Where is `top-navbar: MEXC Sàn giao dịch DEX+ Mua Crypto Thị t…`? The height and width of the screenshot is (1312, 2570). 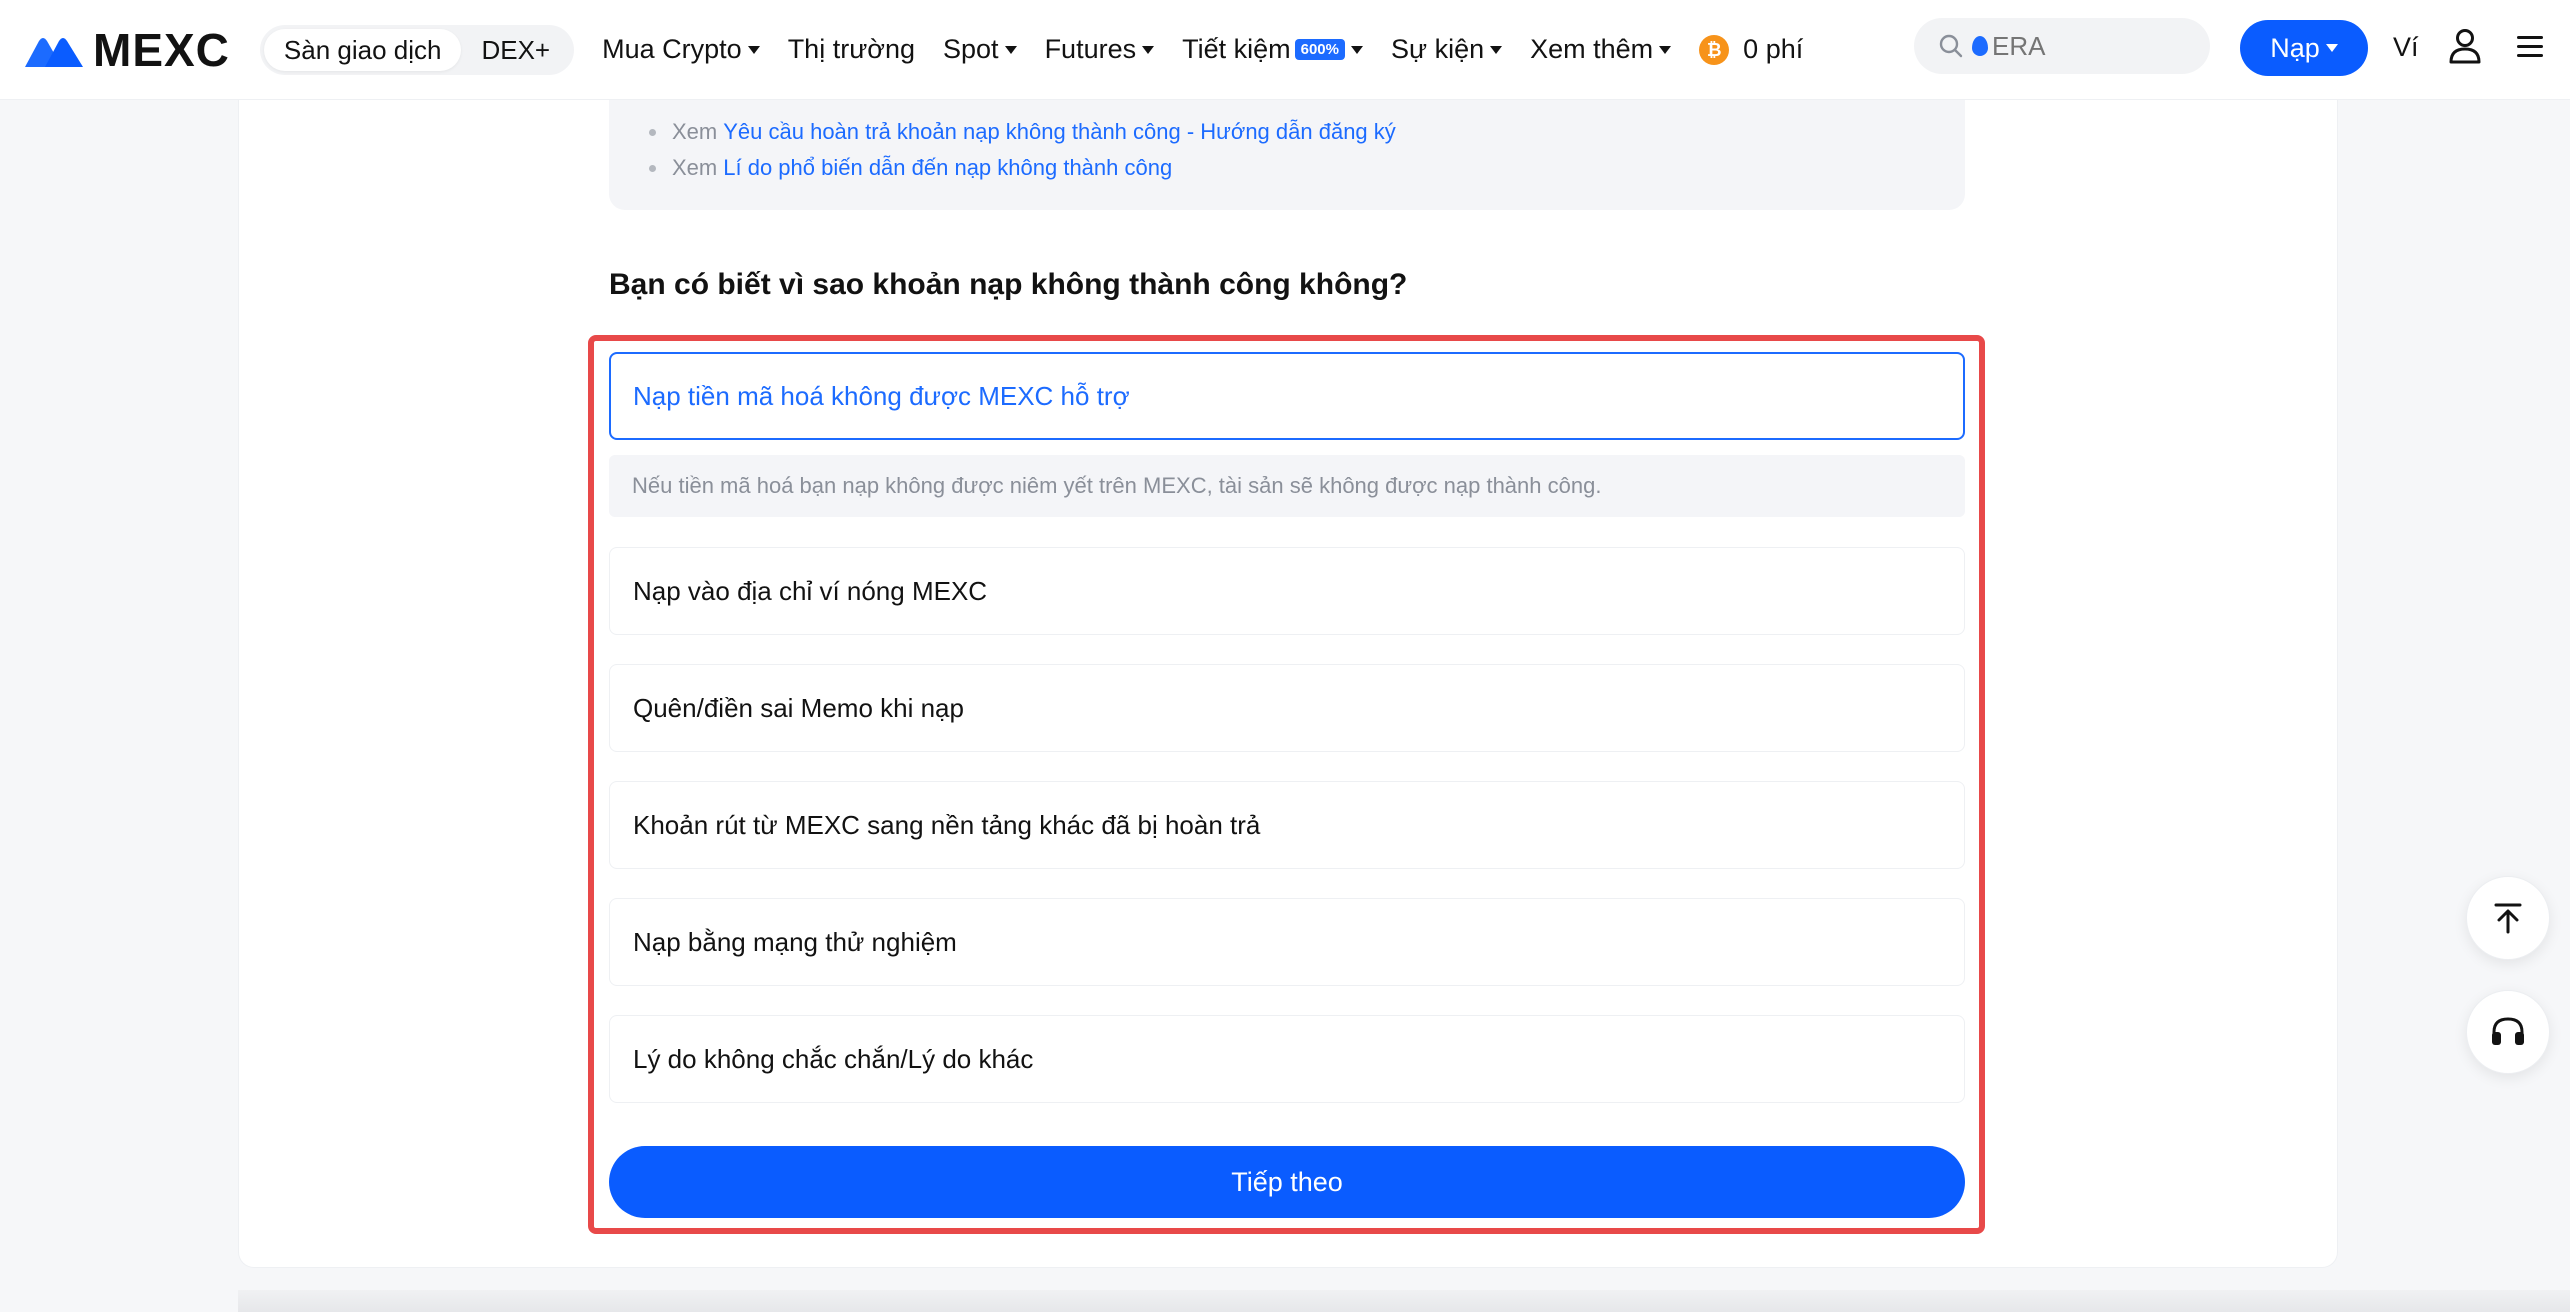 top-navbar: MEXC Sàn giao dịch DEX+ Mua Crypto Thị t… is located at coordinates (1285, 50).